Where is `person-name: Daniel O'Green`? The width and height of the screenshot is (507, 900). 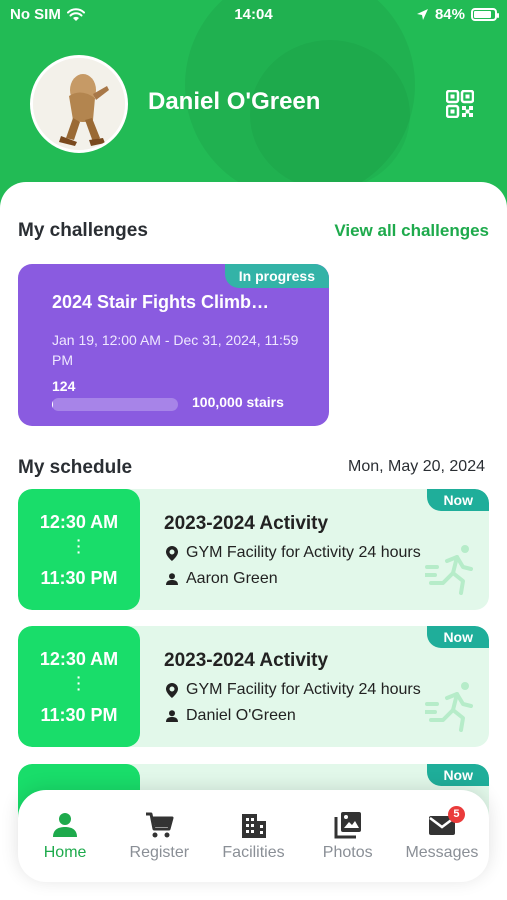
person-name: Daniel O'Green is located at coordinates (241, 715).